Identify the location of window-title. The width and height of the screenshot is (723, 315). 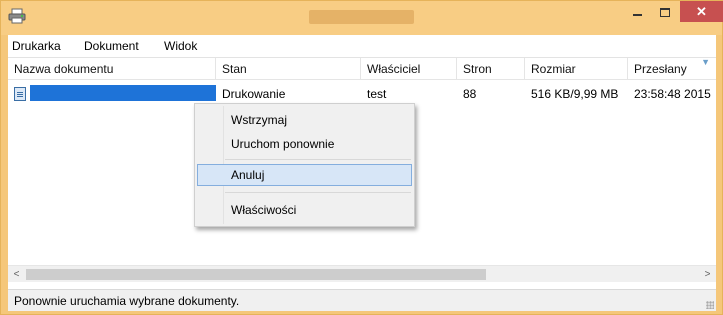
(361, 17).